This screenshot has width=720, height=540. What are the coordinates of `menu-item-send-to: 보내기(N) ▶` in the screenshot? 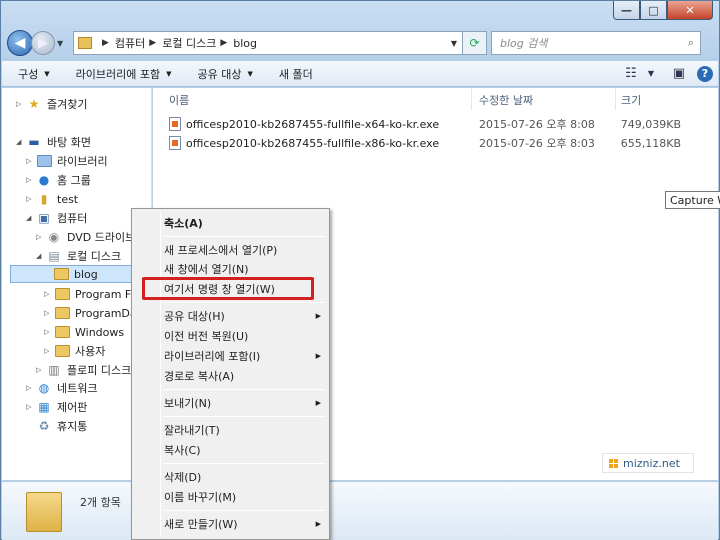 It's located at (244, 403).